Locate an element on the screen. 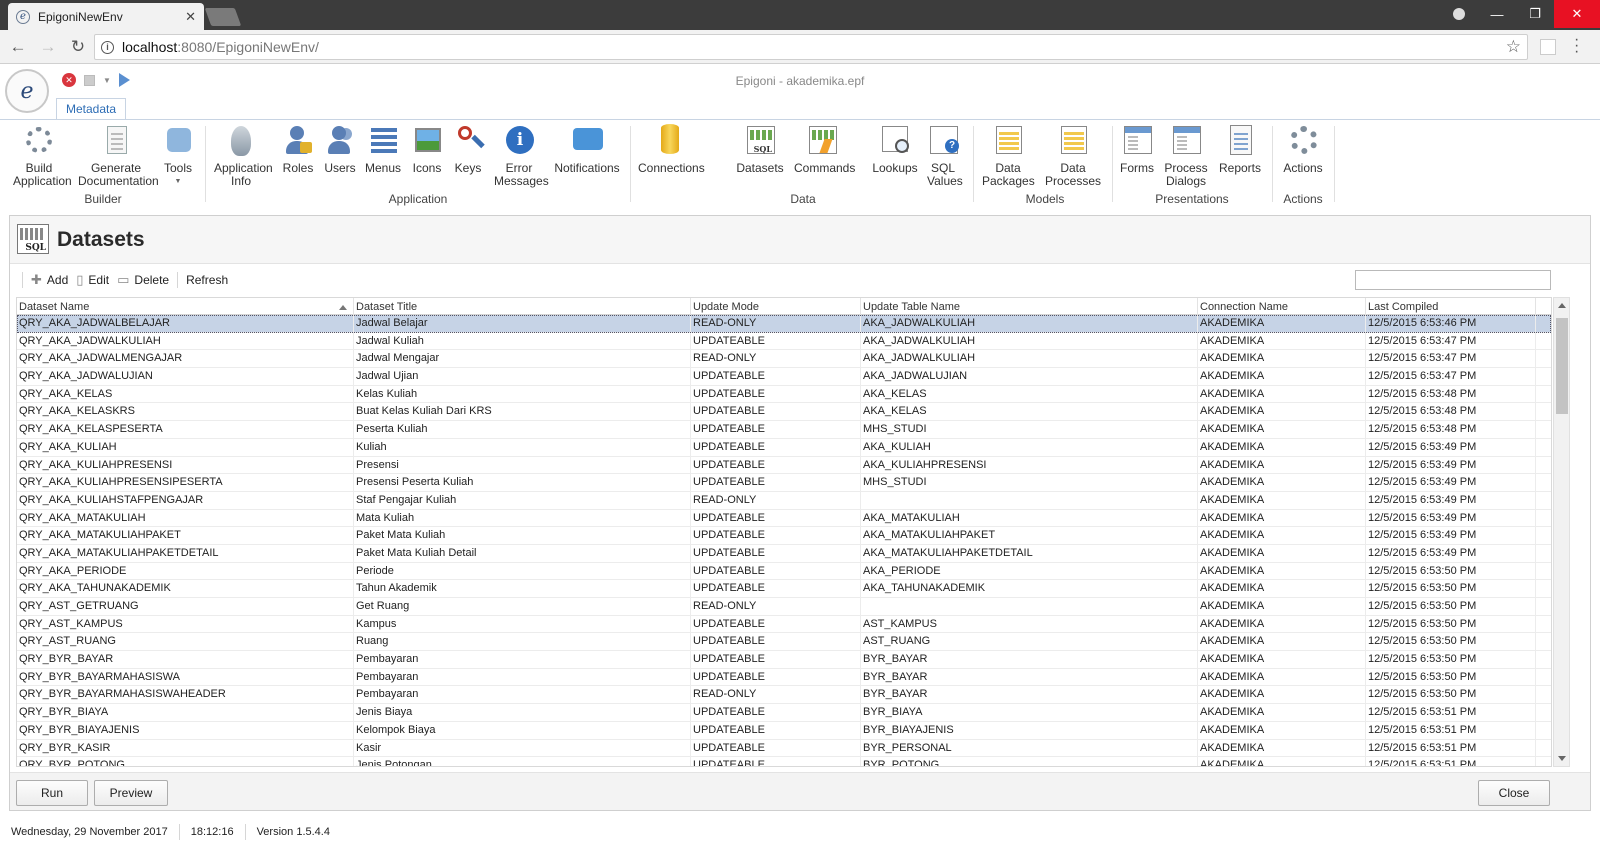 The width and height of the screenshot is (1600, 860). search-input is located at coordinates (1453, 280).